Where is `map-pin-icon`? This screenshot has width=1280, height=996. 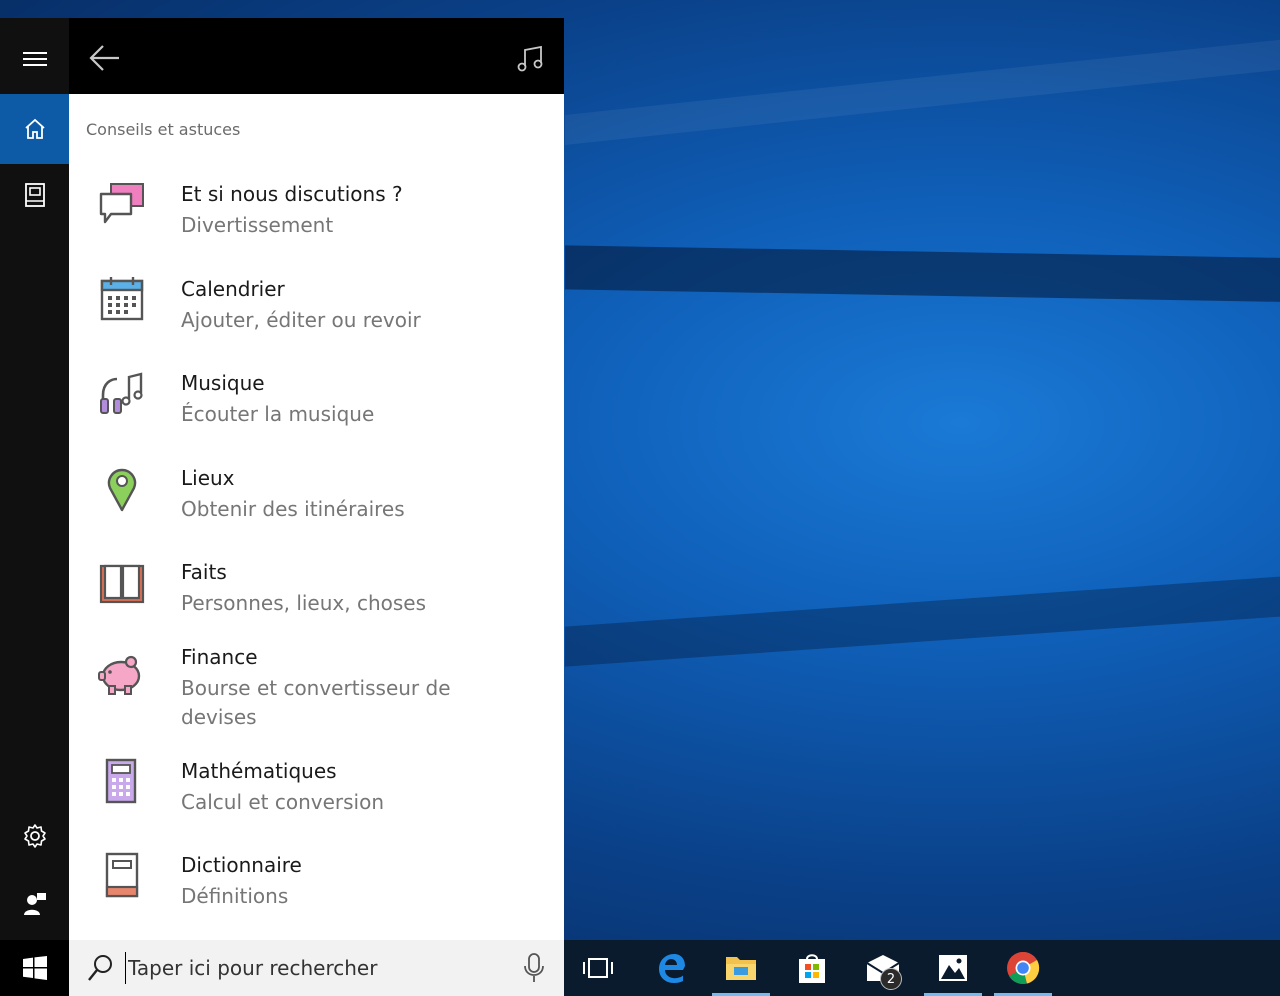 map-pin-icon is located at coordinates (122, 490).